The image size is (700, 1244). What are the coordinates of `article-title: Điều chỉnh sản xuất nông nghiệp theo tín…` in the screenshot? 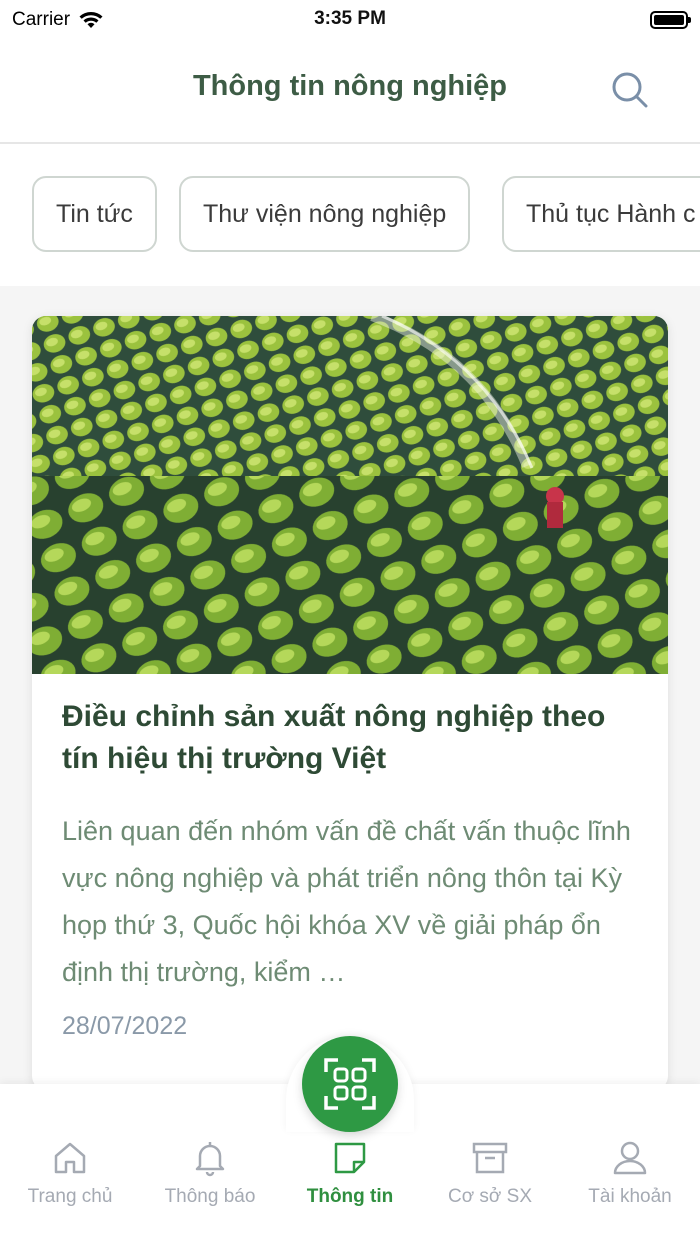 It's located at (334, 737).